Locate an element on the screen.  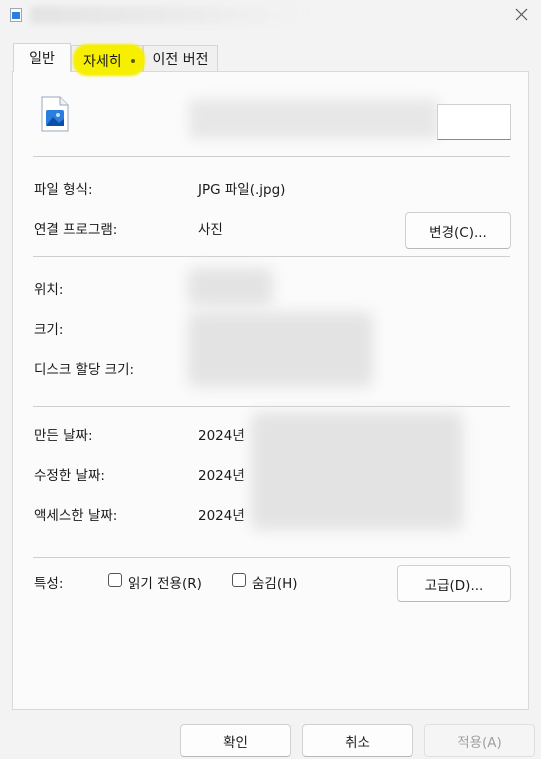
file-name-redacted is located at coordinates (314, 119).